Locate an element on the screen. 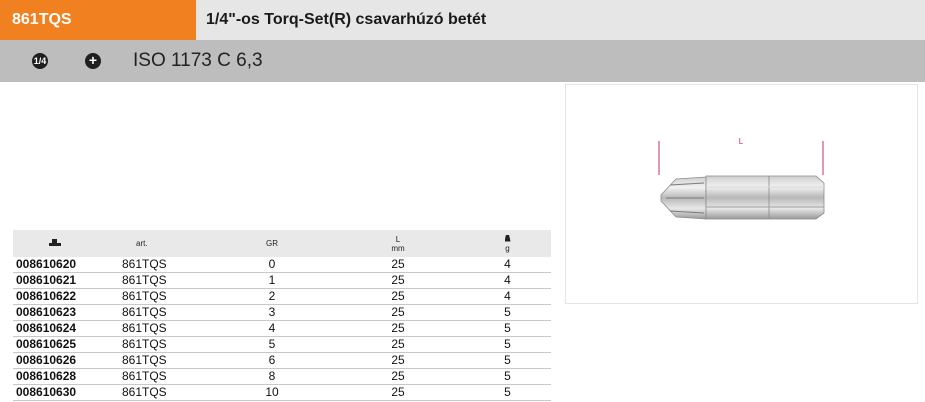 This screenshot has height=402, width=925. table-row: 008610626 861TQS 6 25 5 is located at coordinates (282, 360).